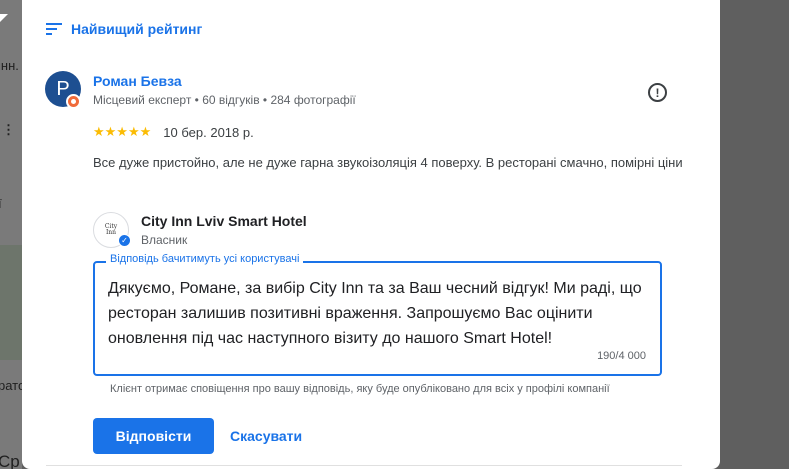 The image size is (789, 469). I want to click on background-text: Ср, so click(10, 460).